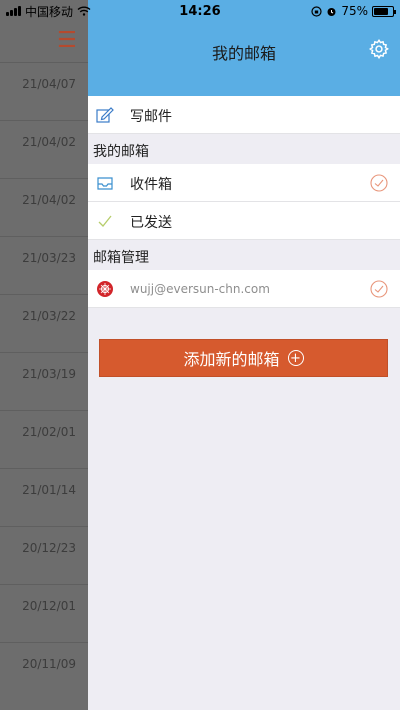  Describe the element at coordinates (105, 221) in the screenshot. I see `check-icon` at that location.